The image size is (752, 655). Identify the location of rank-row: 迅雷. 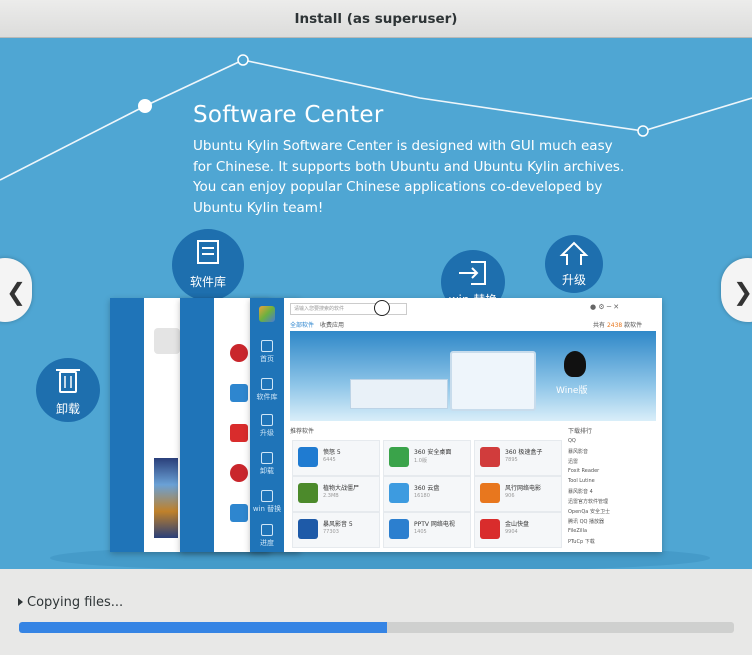
(573, 462).